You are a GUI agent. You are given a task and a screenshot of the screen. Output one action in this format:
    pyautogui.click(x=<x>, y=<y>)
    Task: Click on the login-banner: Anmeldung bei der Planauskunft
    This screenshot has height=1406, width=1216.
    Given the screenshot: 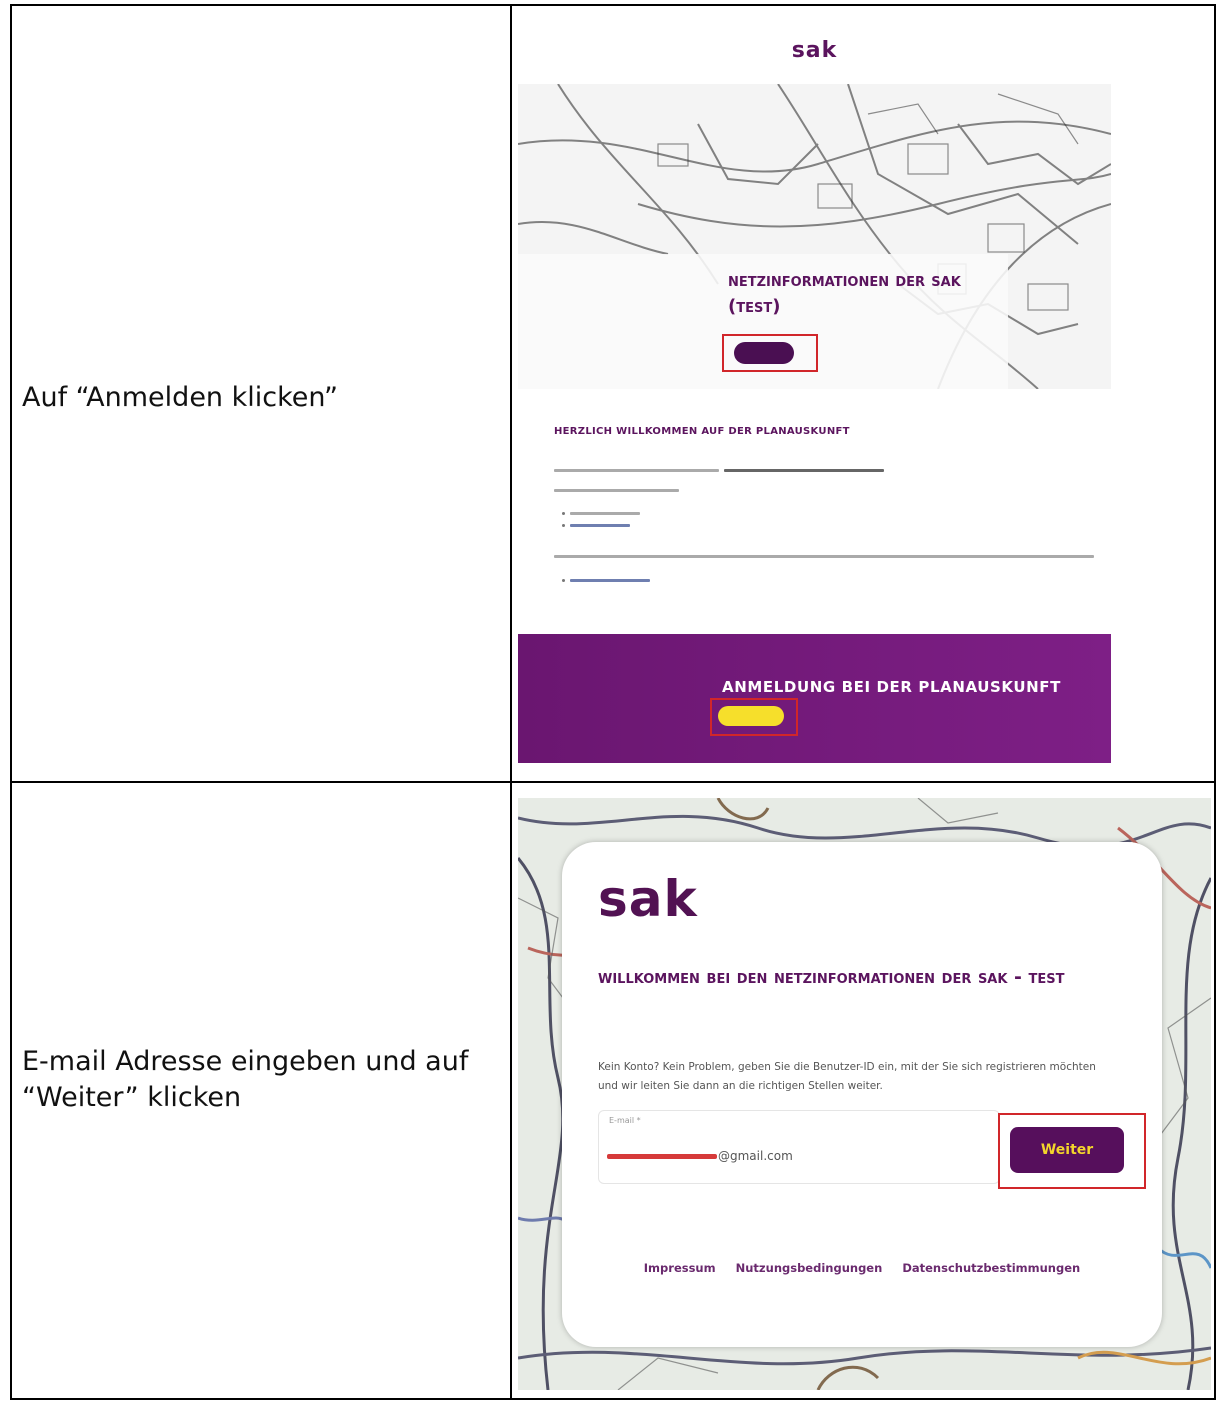 What is the action you would take?
    pyautogui.click(x=814, y=698)
    